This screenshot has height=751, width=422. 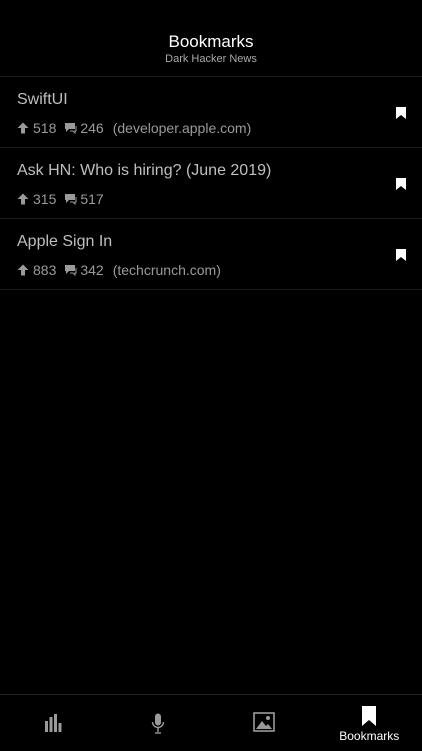 I want to click on tab-bookmarks: Bookmarks, so click(x=369, y=723).